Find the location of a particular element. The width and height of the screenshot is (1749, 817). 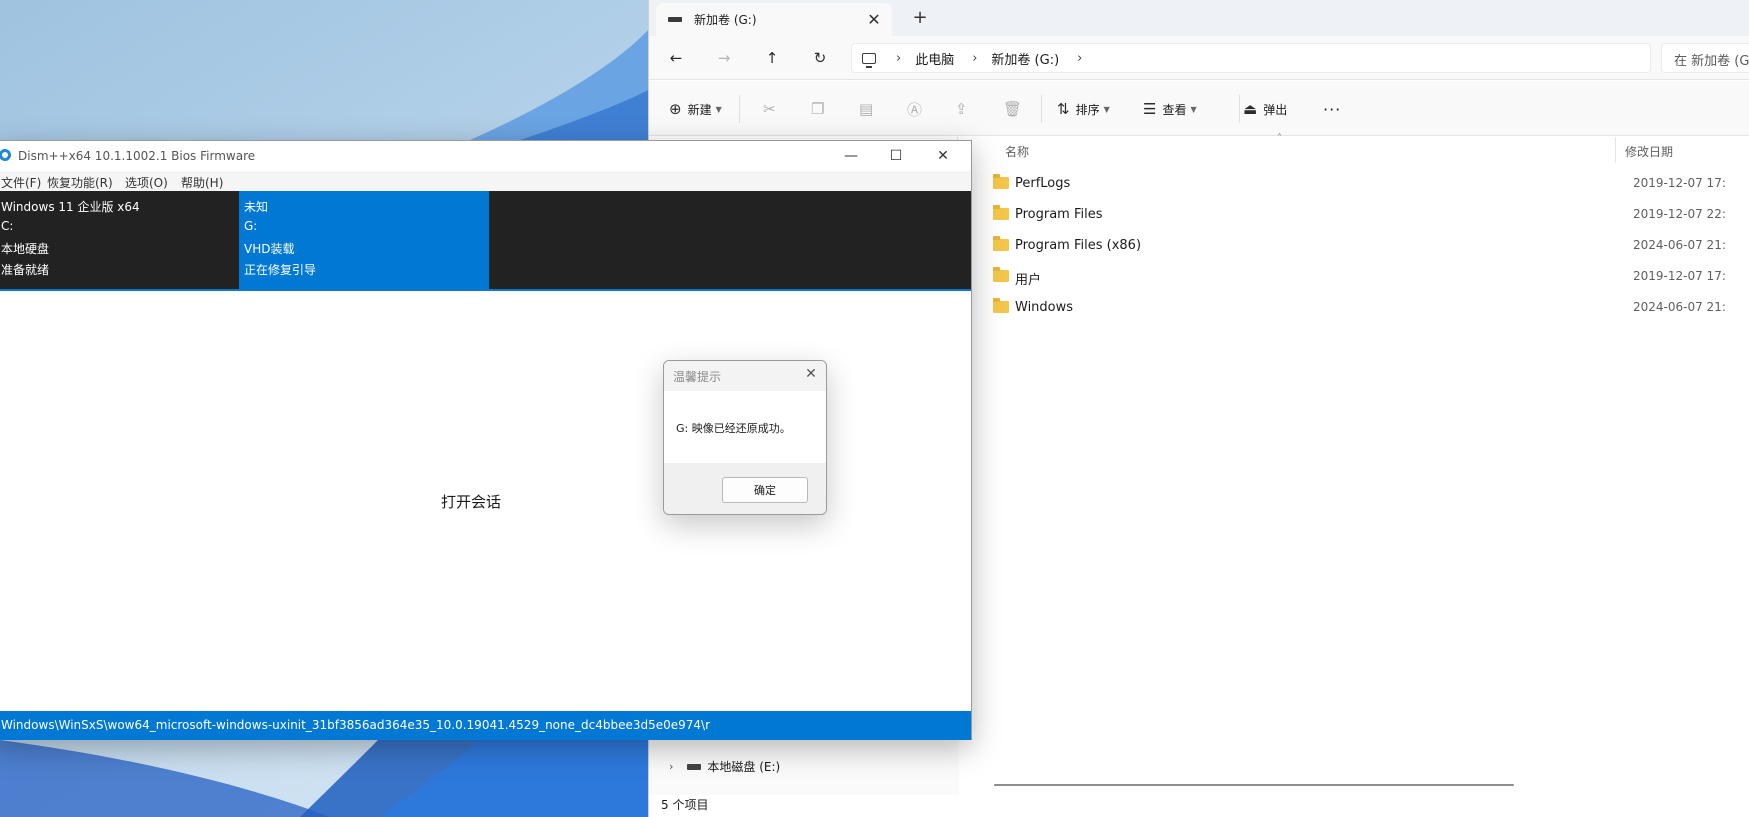

tab-bar: 新加卷 (G:) ✕ + is located at coordinates (1199, 18).